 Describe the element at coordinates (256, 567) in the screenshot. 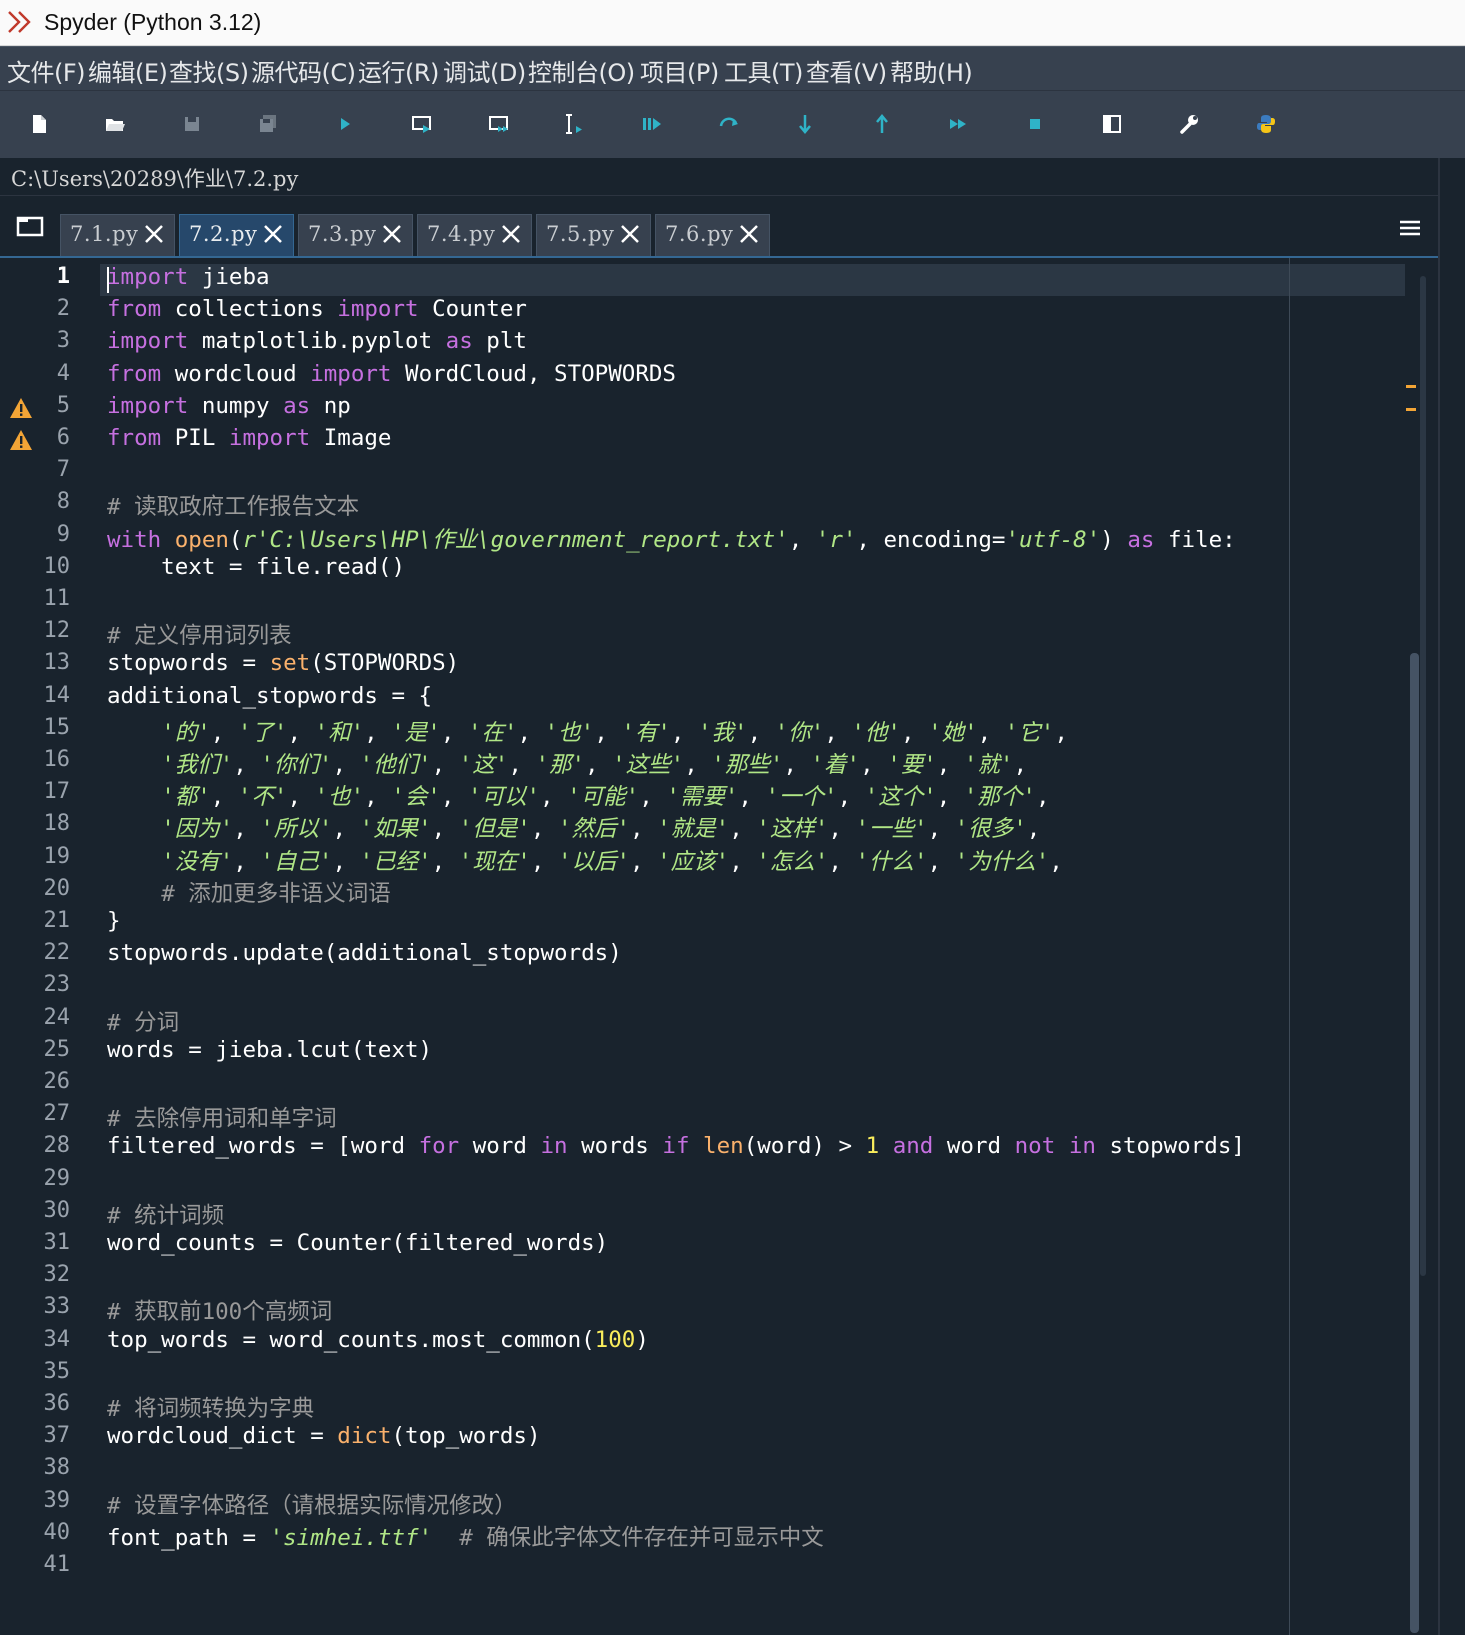

I see `code-line: text = file.read()` at that location.